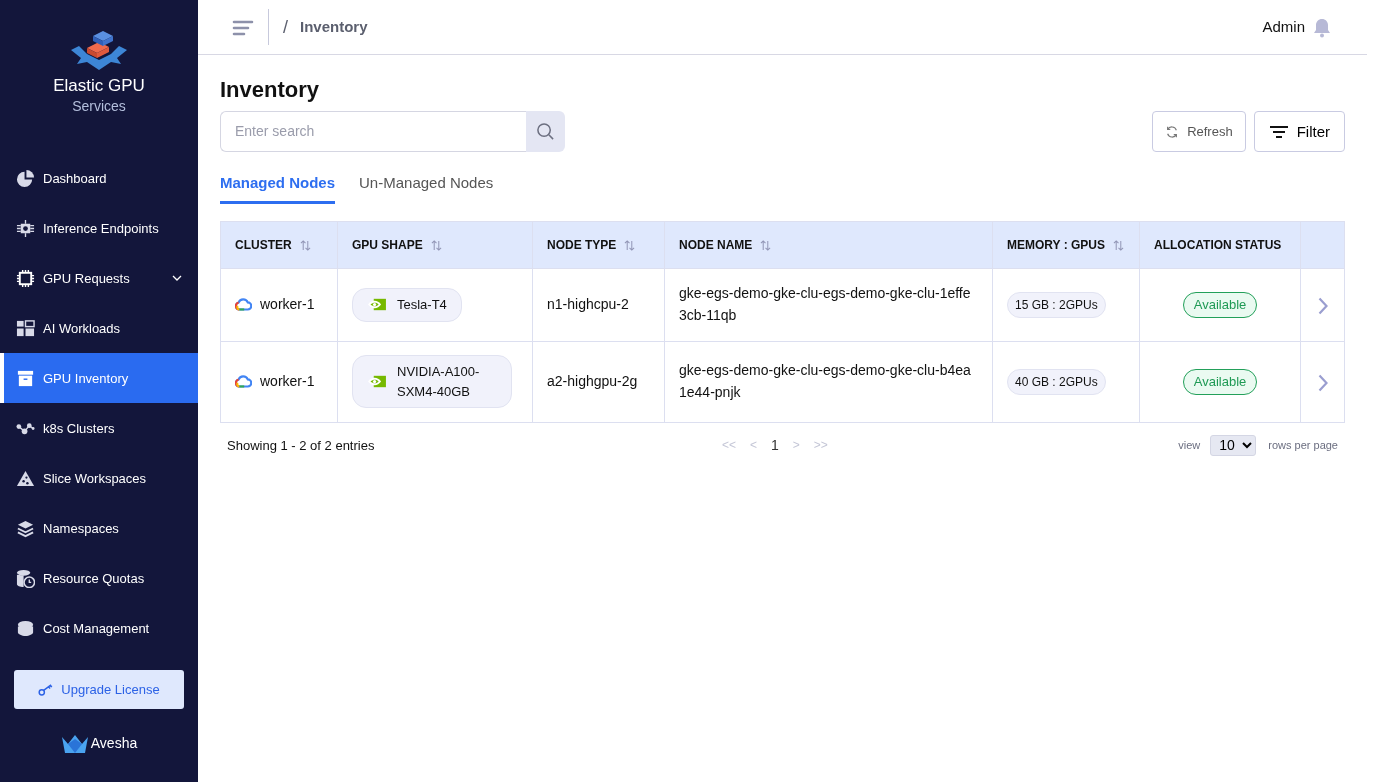  Describe the element at coordinates (598, 305) in the screenshot. I see `table-cell: n1-highcpu-2` at that location.